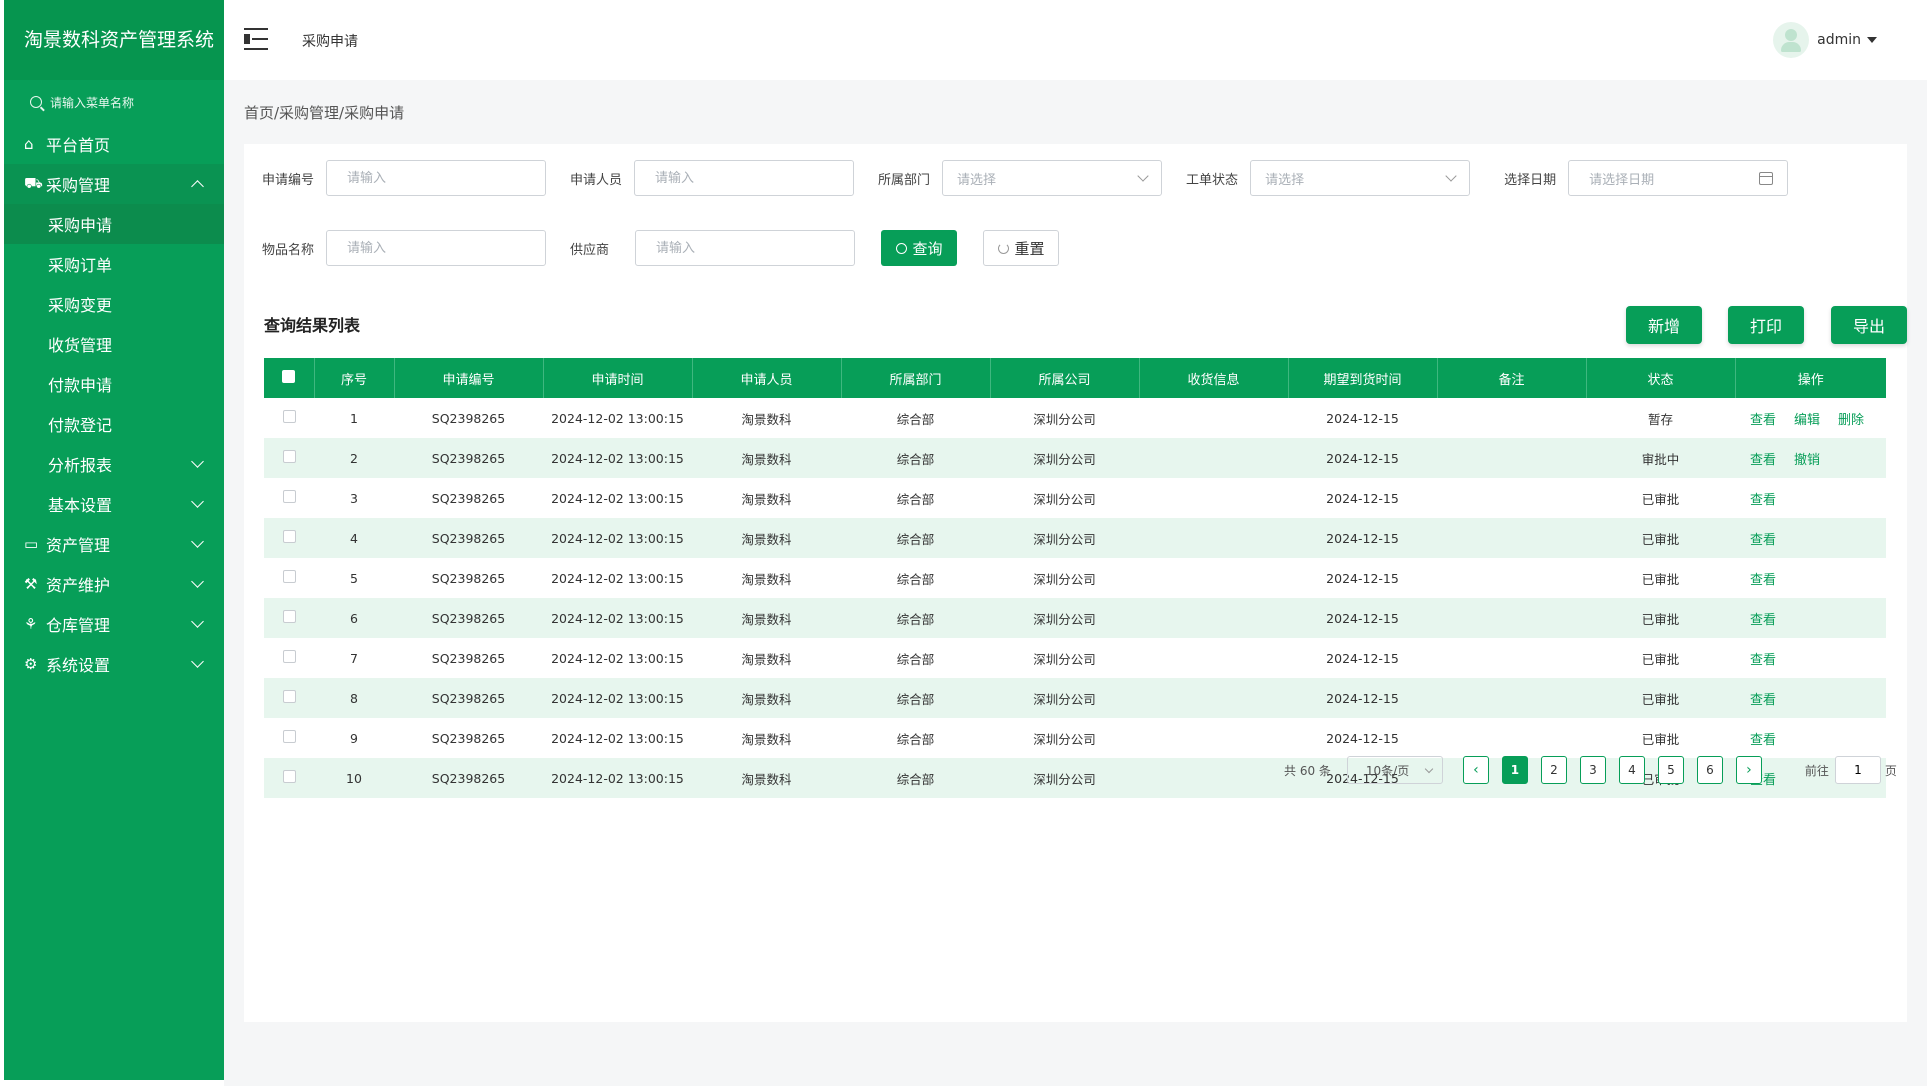 The height and width of the screenshot is (1086, 1927). What do you see at coordinates (114, 144) in the screenshot?
I see `sidebar-item-home: ⌂ 平台首页` at bounding box center [114, 144].